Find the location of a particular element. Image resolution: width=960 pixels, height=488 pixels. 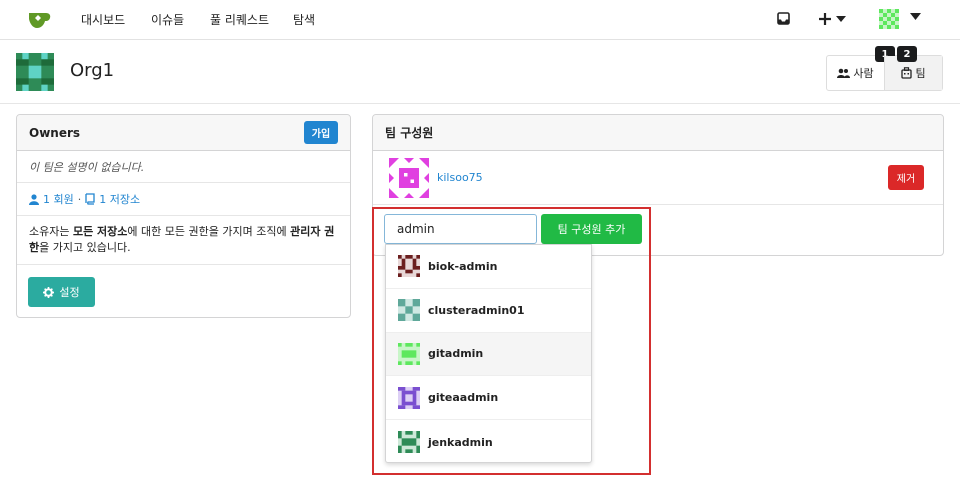

remove-member-button: 제거 is located at coordinates (906, 177).